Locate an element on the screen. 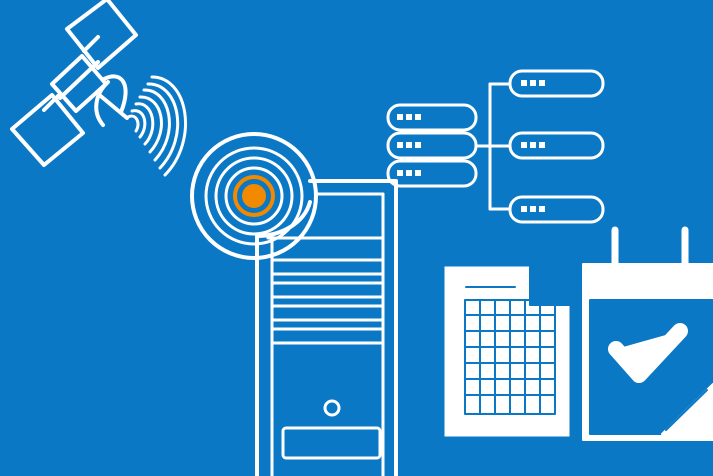 The image size is (713, 476). spreadsheet-document-icon is located at coordinates (507, 351).